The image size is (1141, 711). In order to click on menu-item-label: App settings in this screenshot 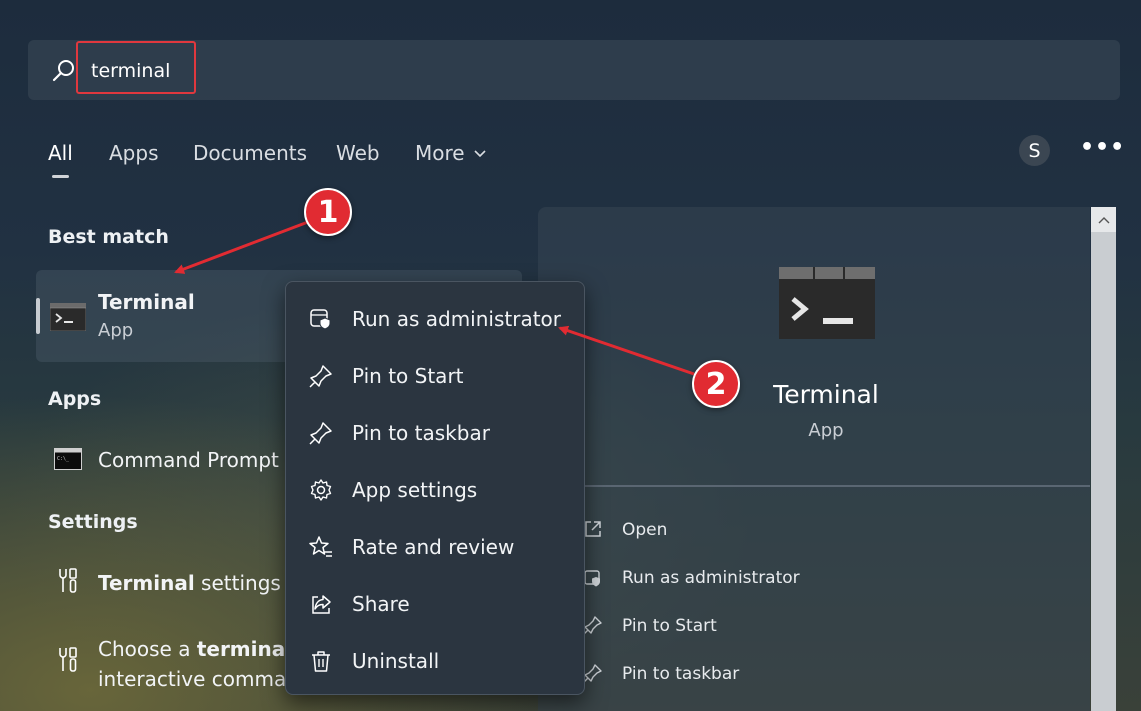, I will do `click(415, 489)`.